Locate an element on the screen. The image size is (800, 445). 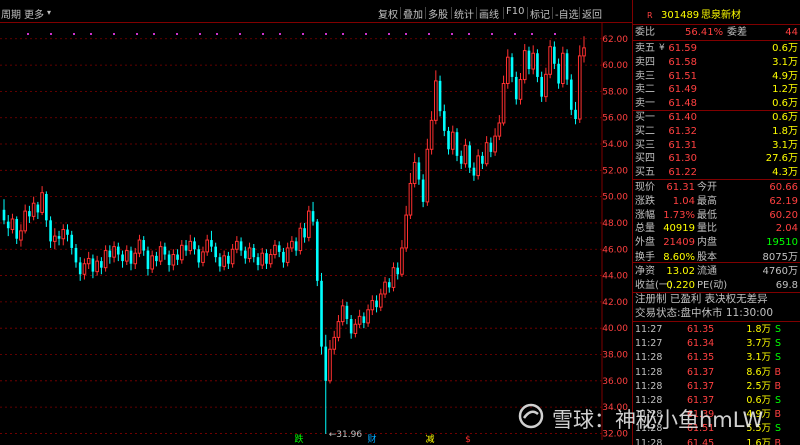
toolbar-button-4: 画线 is located at coordinates (489, 13).